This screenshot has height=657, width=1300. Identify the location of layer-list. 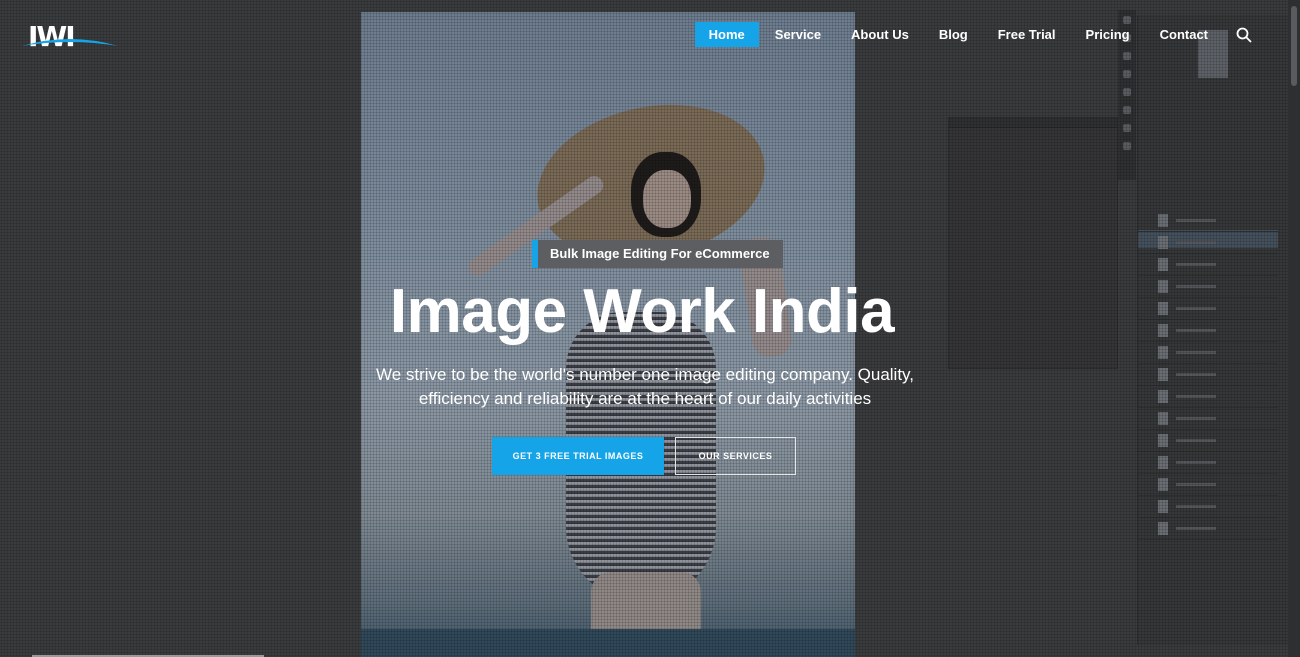
(1208, 375).